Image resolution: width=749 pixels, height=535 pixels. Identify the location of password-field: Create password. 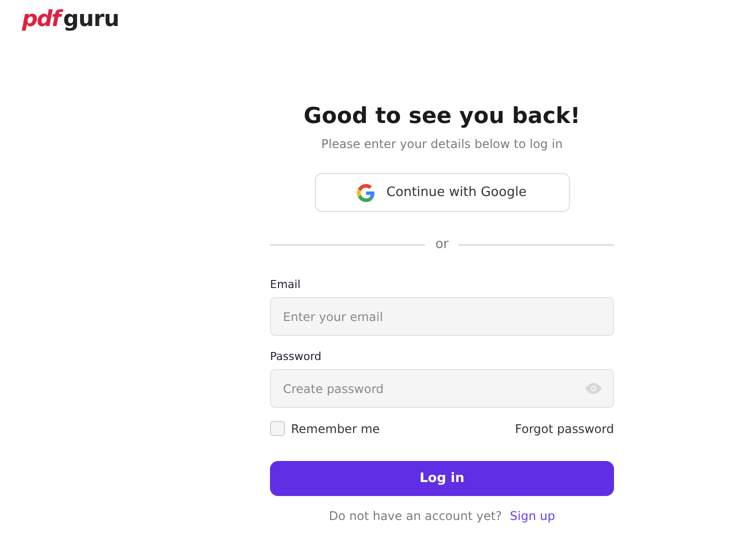
(442, 388).